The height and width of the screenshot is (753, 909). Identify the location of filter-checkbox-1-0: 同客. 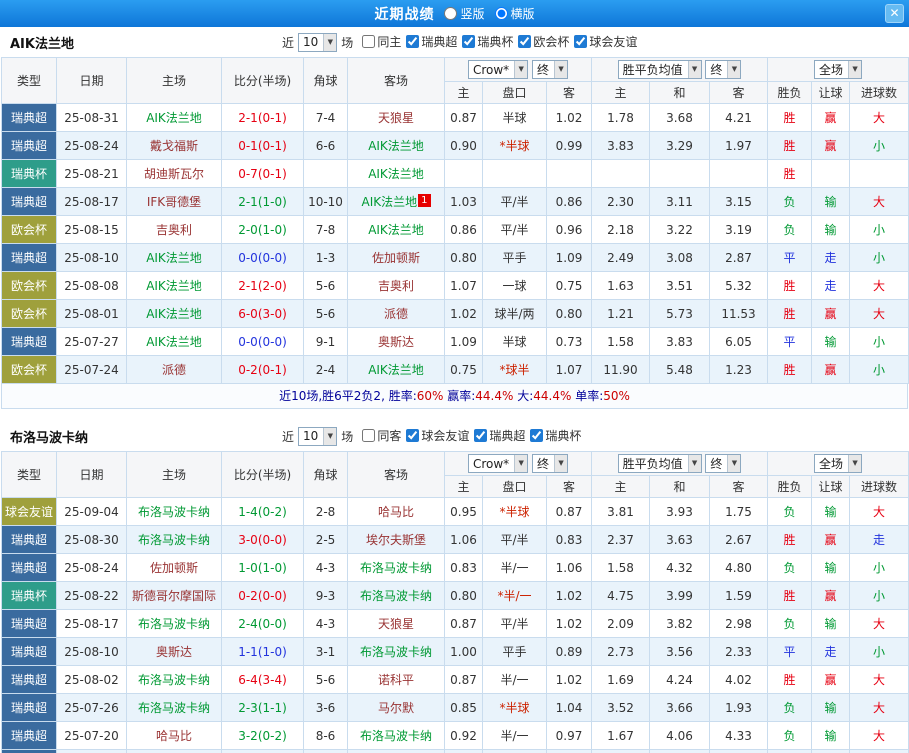
(381, 435).